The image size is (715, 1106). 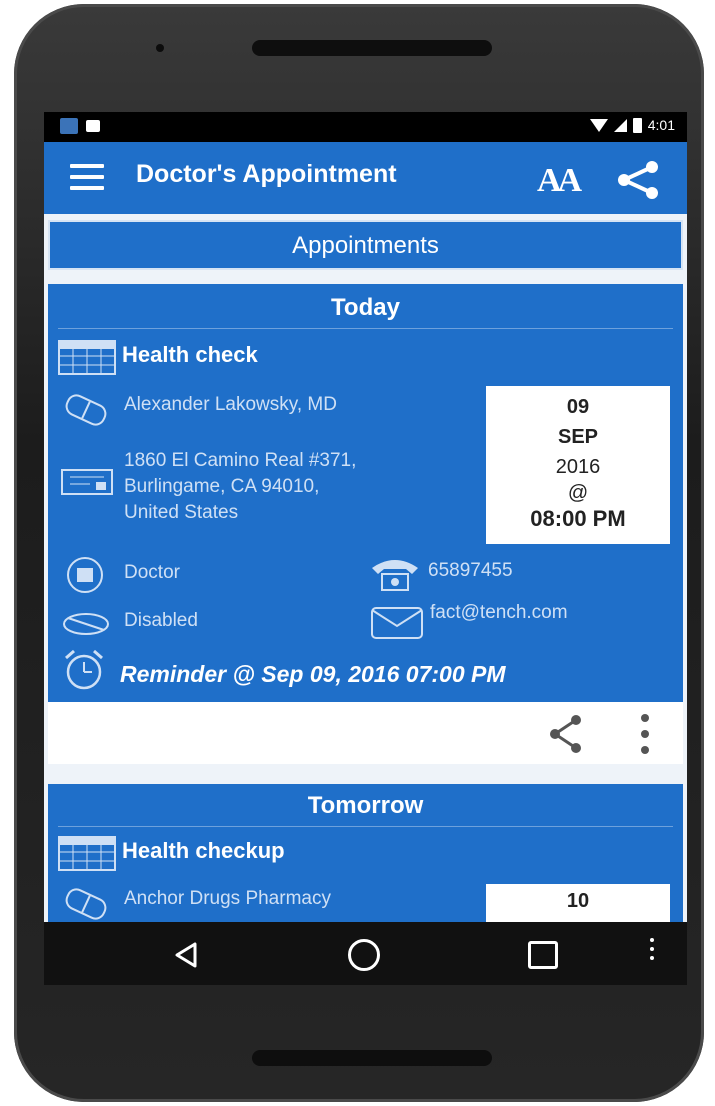 I want to click on recent-apps-icon, so click(x=543, y=955).